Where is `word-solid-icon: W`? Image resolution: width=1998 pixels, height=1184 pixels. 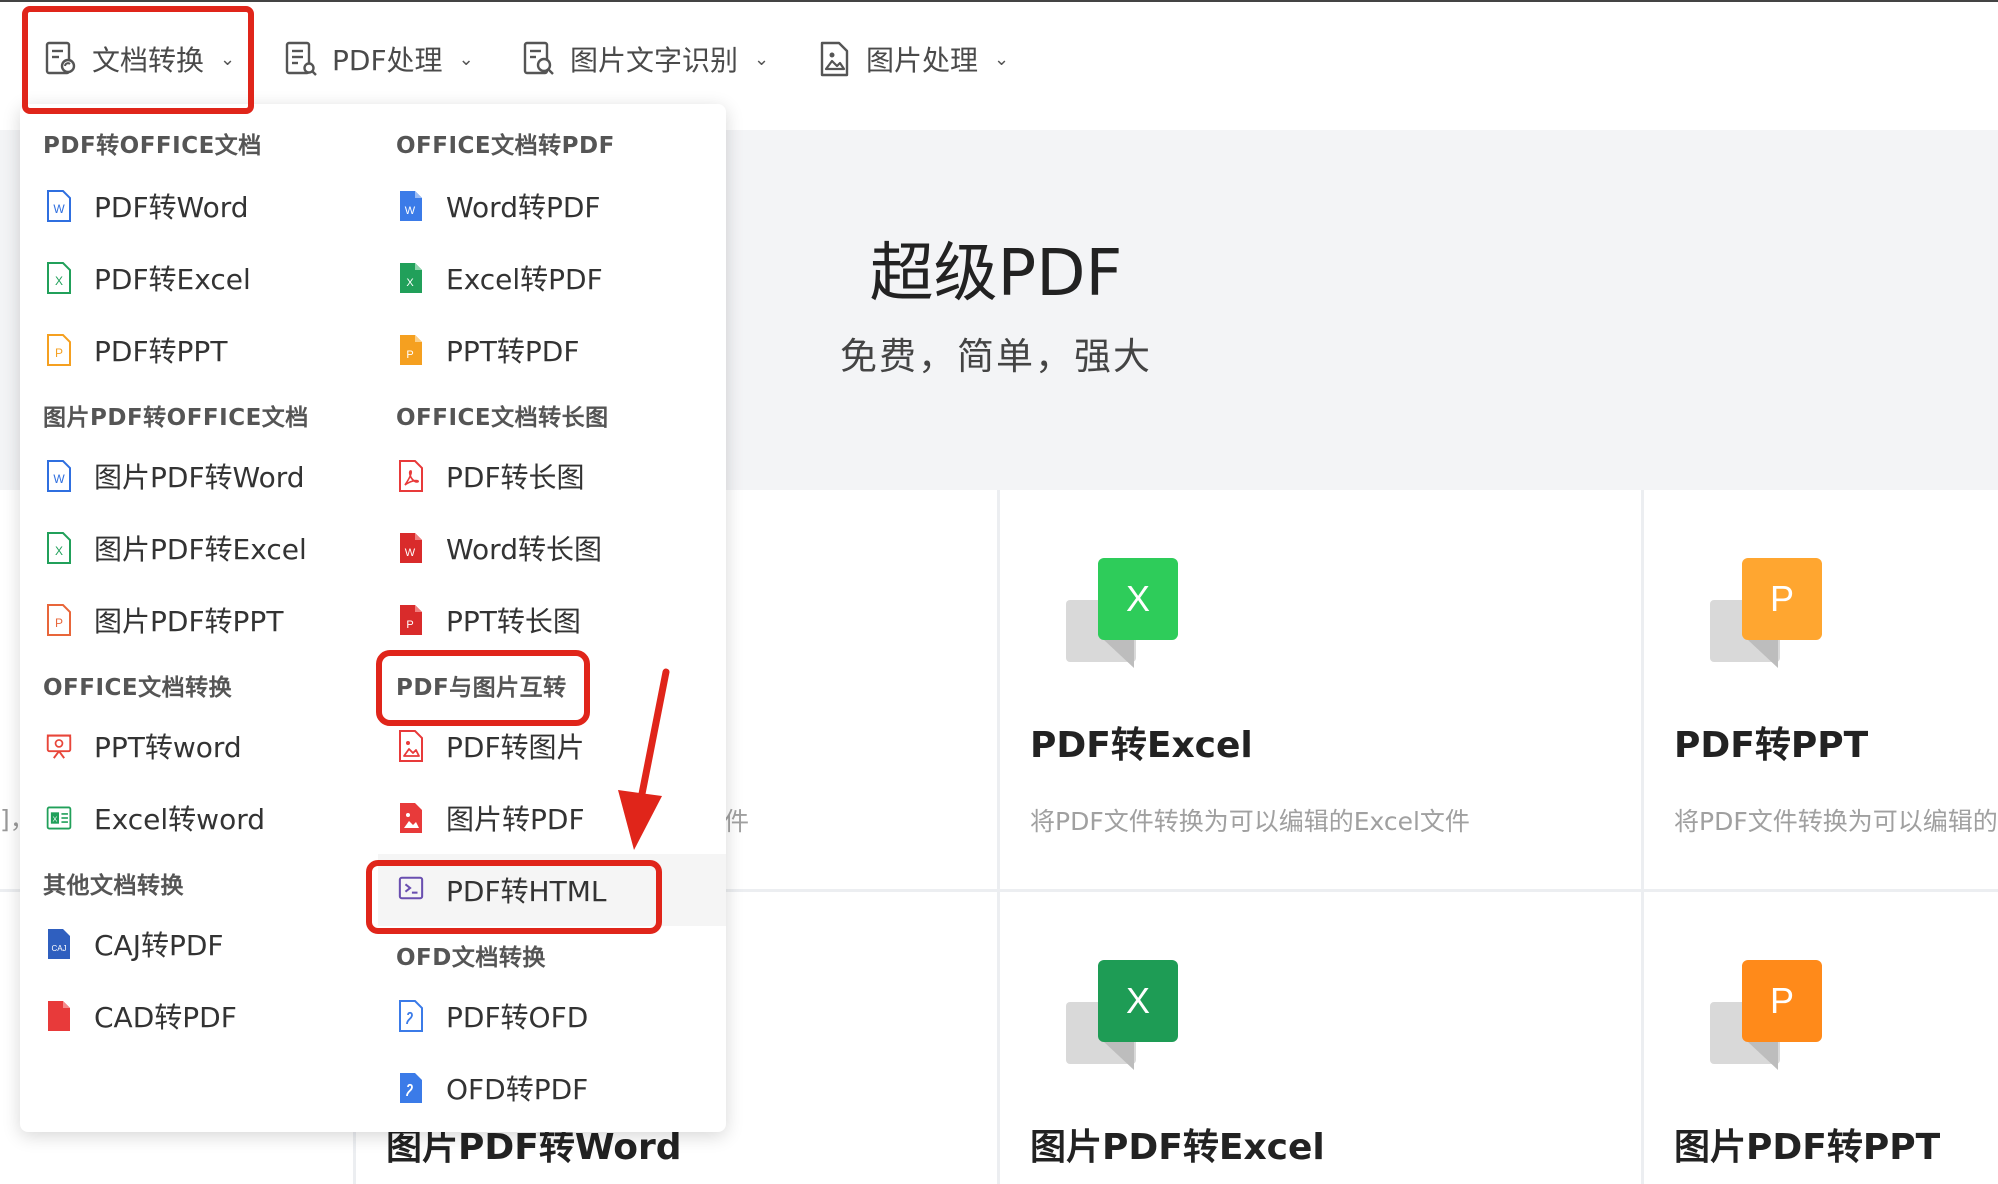
word-solid-icon: W is located at coordinates (411, 206).